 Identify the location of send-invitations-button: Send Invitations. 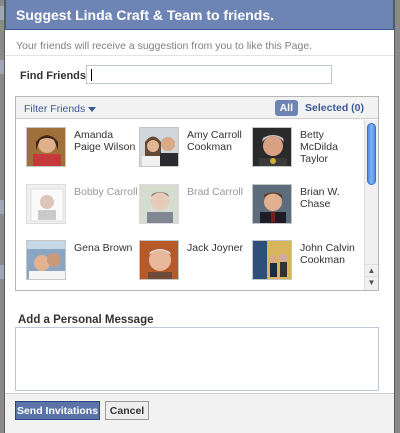
(57, 410).